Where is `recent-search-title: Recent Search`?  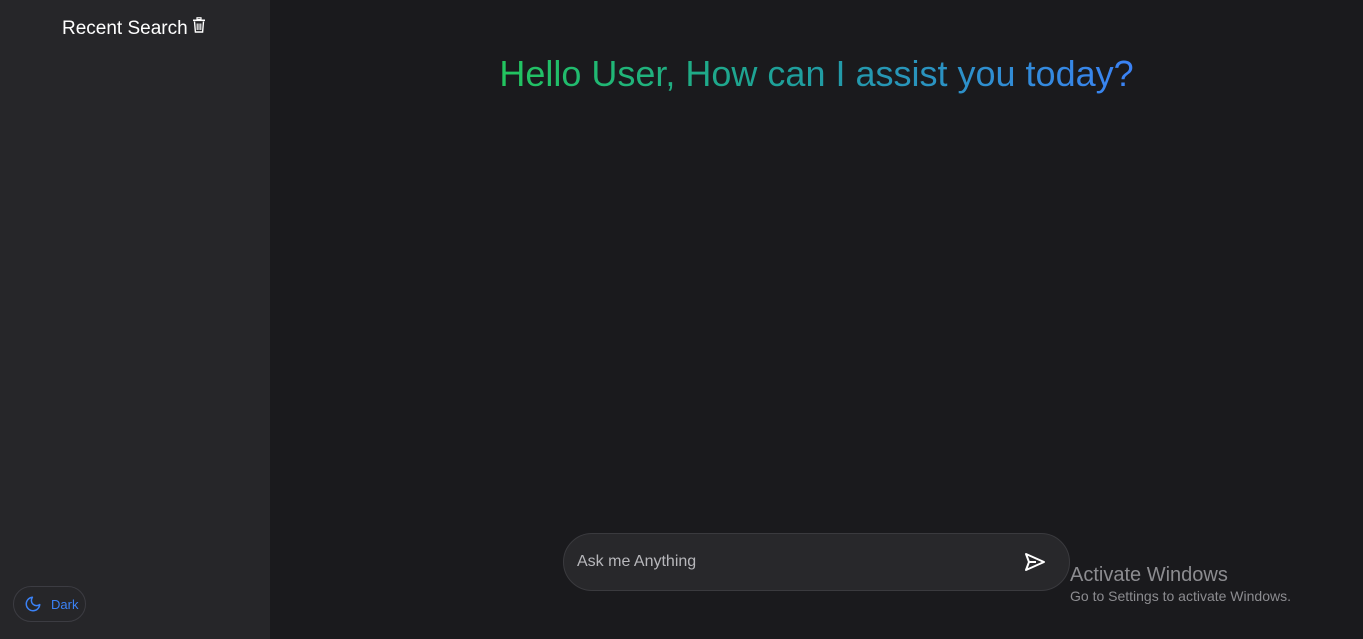 recent-search-title: Recent Search is located at coordinates (125, 28).